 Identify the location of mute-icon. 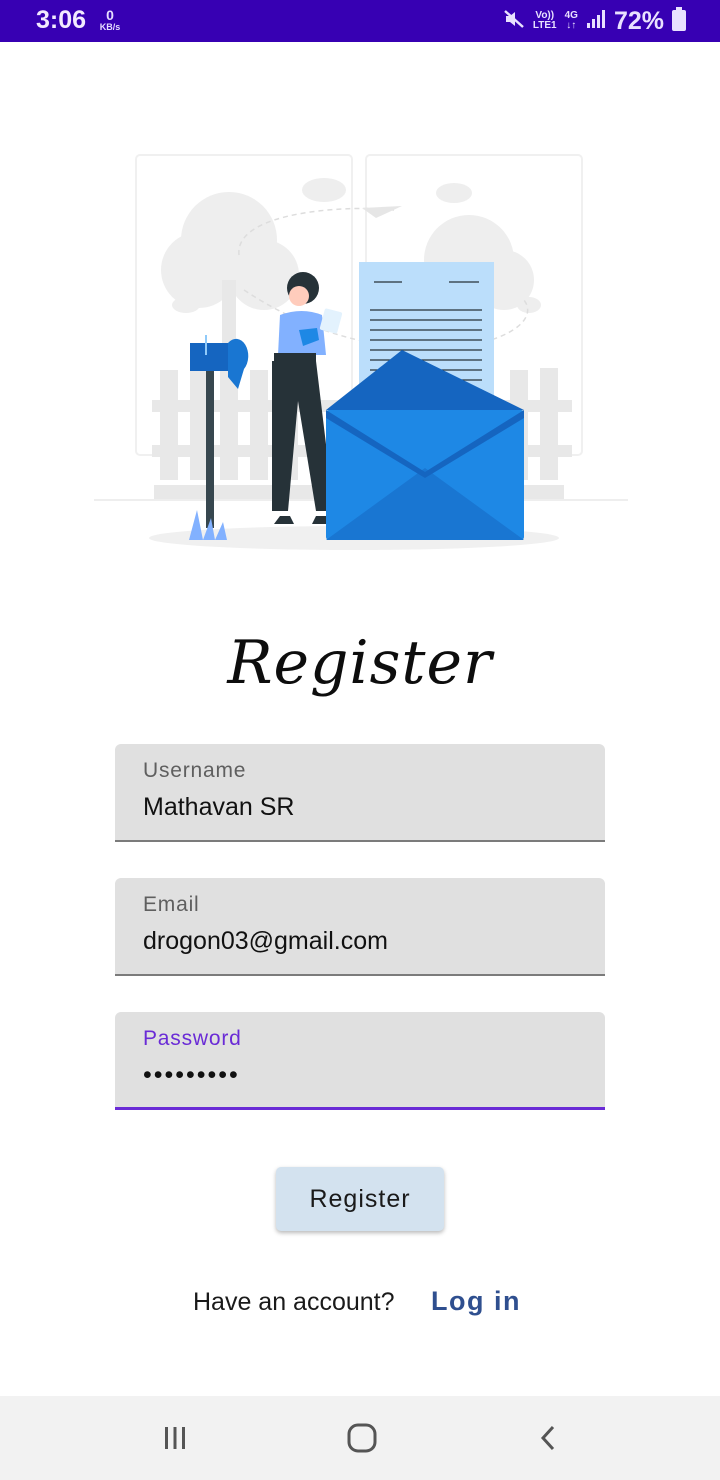
(514, 21).